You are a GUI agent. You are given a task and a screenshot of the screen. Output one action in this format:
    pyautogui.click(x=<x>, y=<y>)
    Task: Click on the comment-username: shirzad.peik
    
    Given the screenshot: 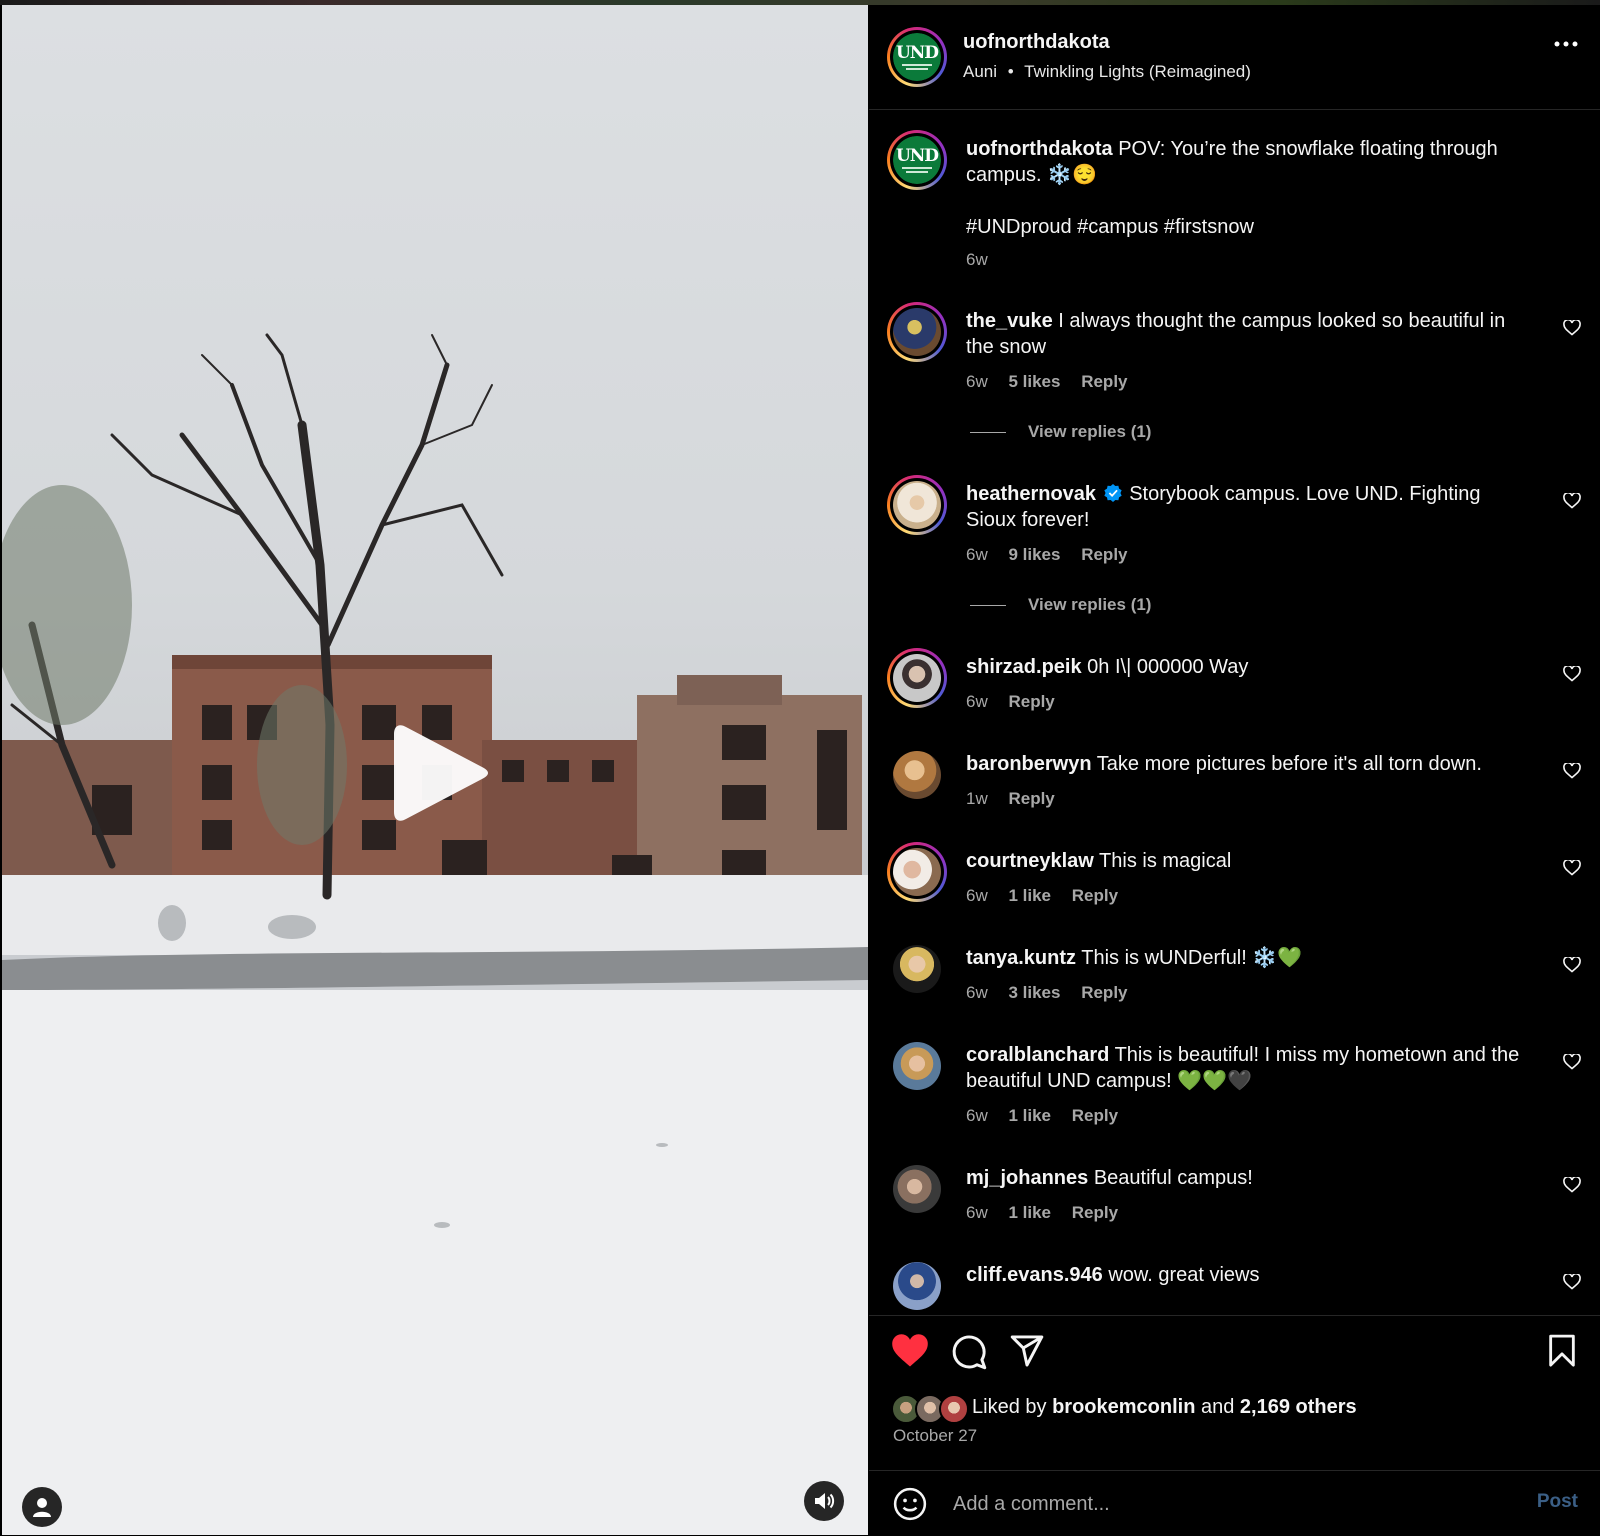 What is the action you would take?
    pyautogui.click(x=1024, y=667)
    